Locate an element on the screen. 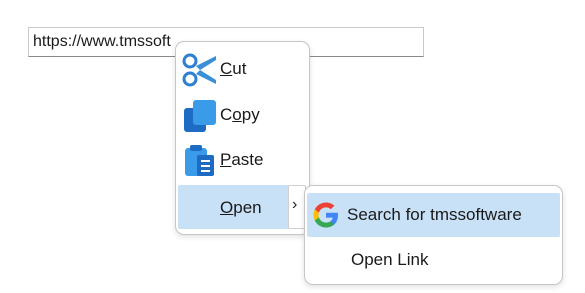 The width and height of the screenshot is (585, 293). menu-item-label: Cut is located at coordinates (233, 68).